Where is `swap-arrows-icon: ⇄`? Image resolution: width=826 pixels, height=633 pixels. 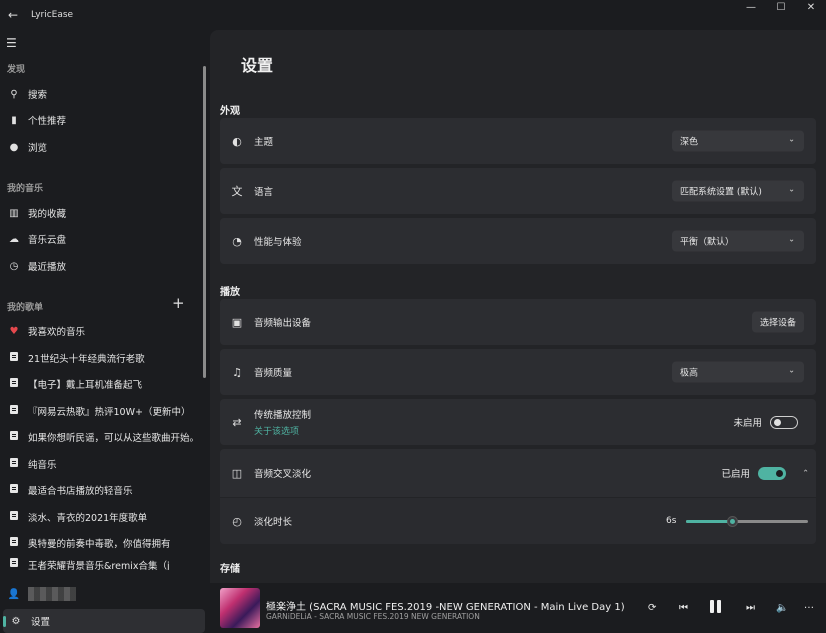 swap-arrows-icon: ⇄ is located at coordinates (237, 422).